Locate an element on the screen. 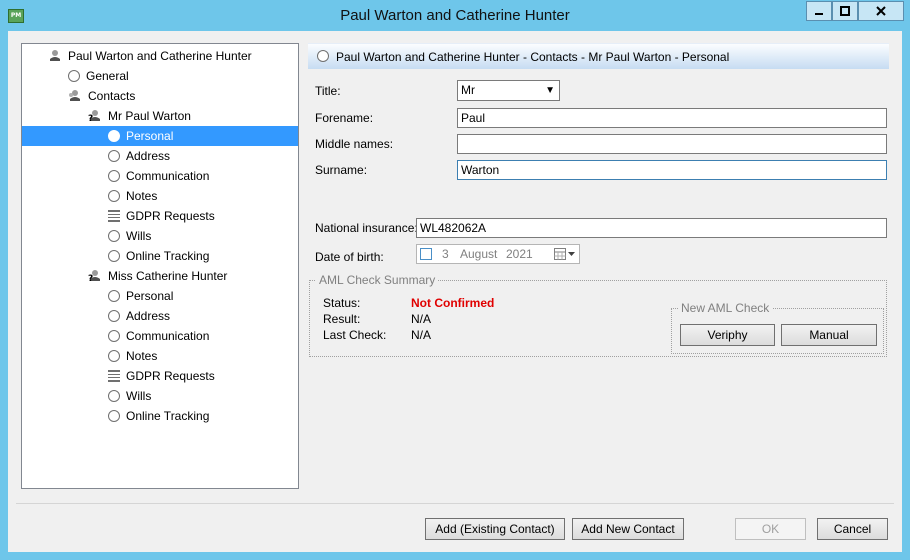  tree-item-label: Paul Warton and Catherine Hunter is located at coordinates (160, 56).